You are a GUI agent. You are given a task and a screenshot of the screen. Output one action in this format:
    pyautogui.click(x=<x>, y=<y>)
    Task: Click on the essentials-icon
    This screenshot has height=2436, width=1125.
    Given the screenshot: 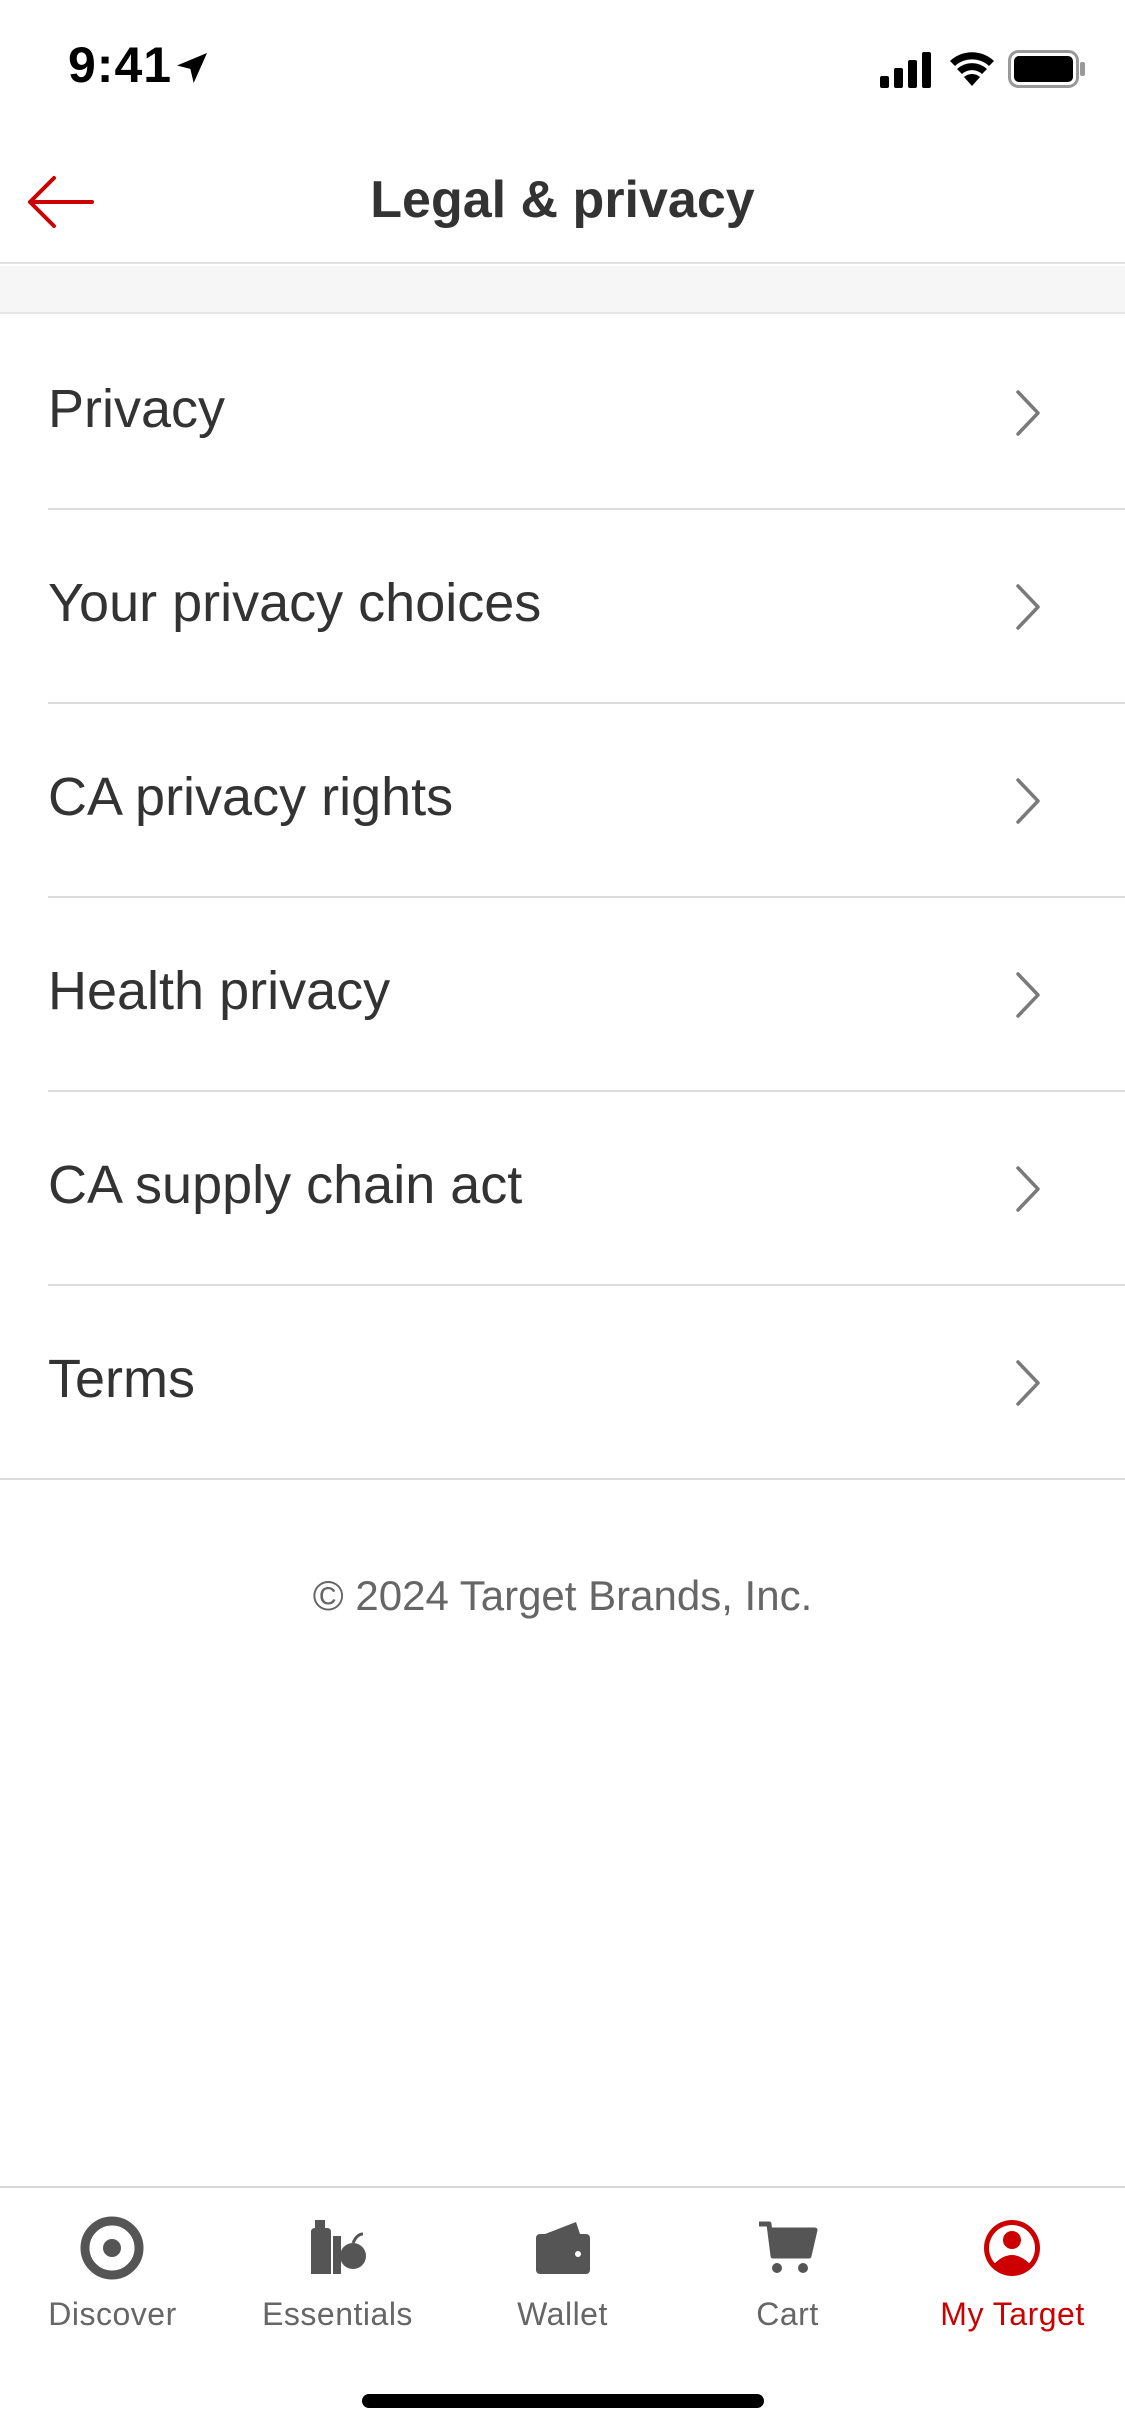 What is the action you would take?
    pyautogui.click(x=338, y=2247)
    